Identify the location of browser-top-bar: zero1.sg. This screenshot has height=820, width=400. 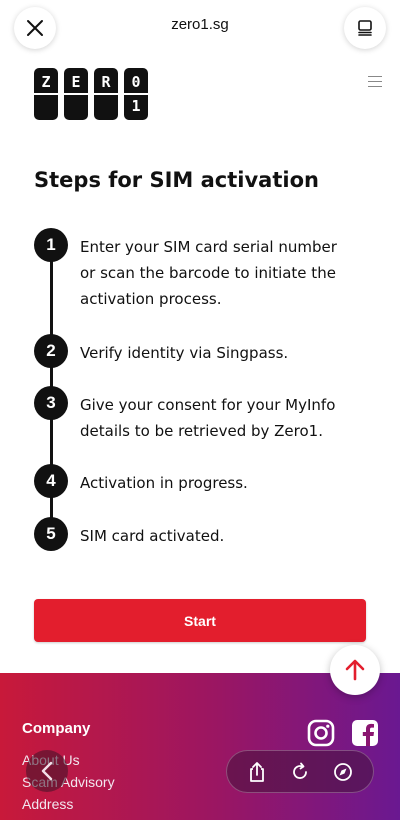
(200, 28).